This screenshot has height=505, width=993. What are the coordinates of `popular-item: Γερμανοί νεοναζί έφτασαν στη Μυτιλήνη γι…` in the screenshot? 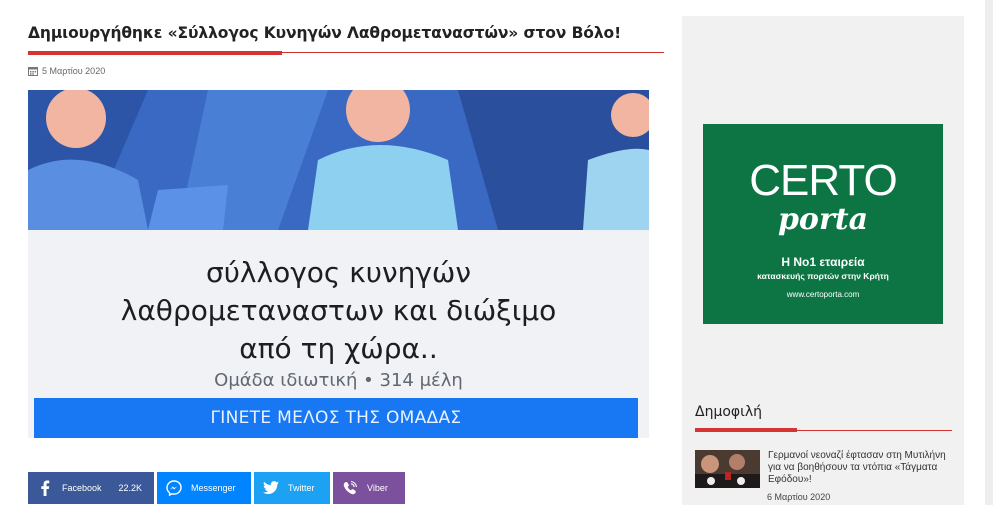 It's located at (823, 469).